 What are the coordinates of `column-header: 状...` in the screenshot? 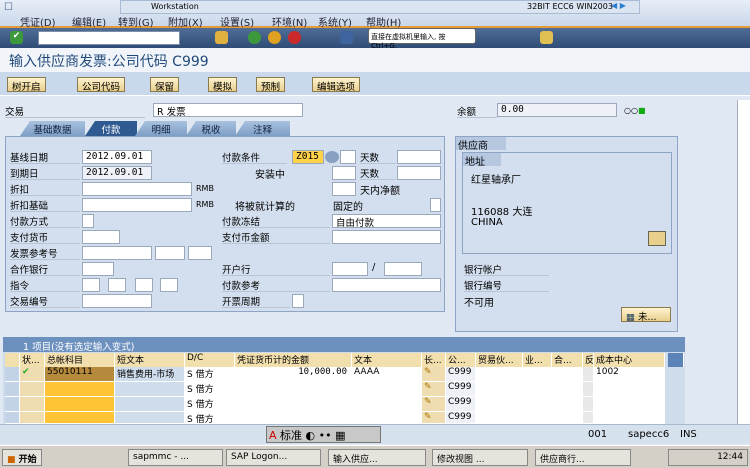 It's located at (32, 360).